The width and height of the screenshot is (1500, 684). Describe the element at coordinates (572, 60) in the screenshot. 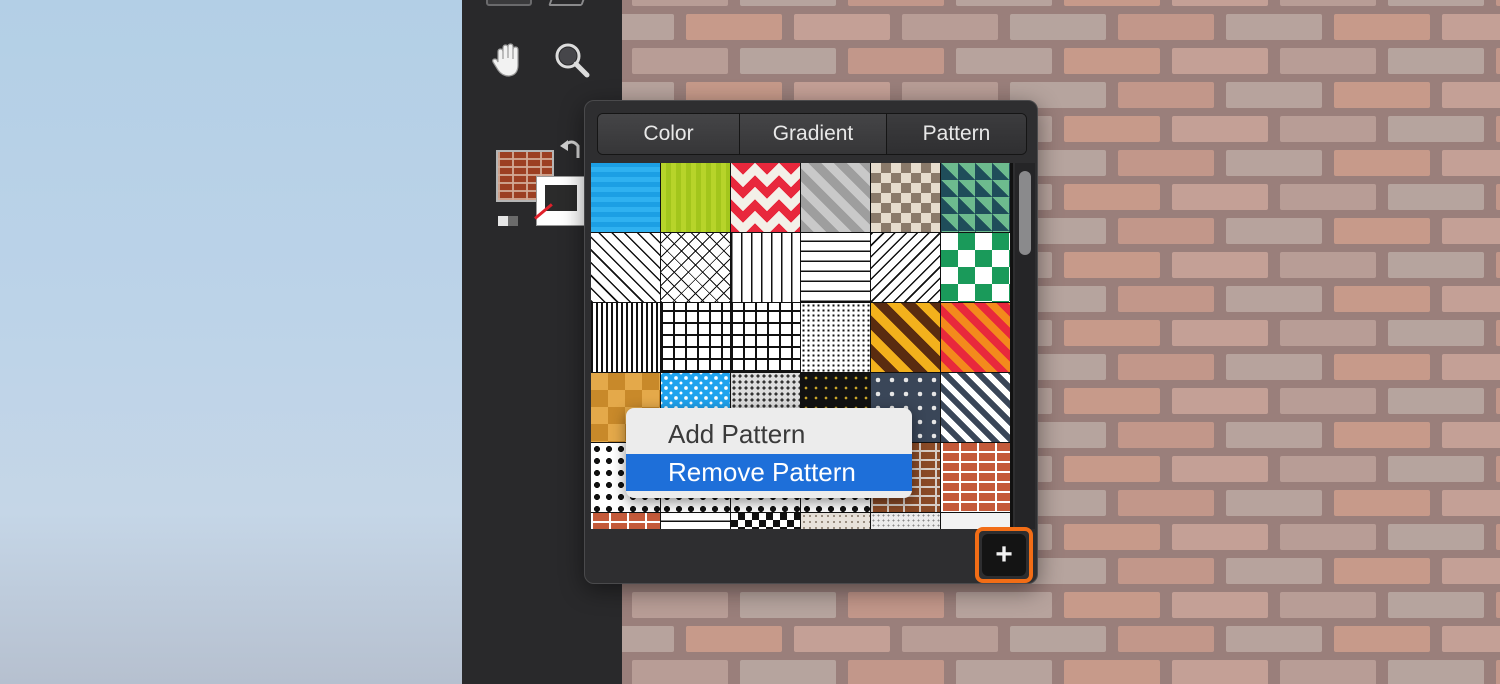

I see `magnifier-icon` at that location.